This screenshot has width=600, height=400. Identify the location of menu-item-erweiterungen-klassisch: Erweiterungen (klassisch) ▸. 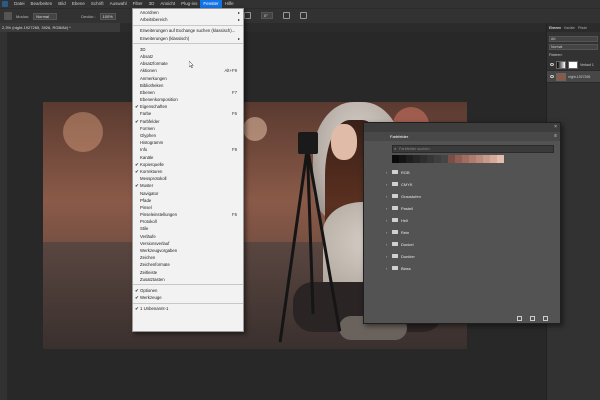
(188, 38).